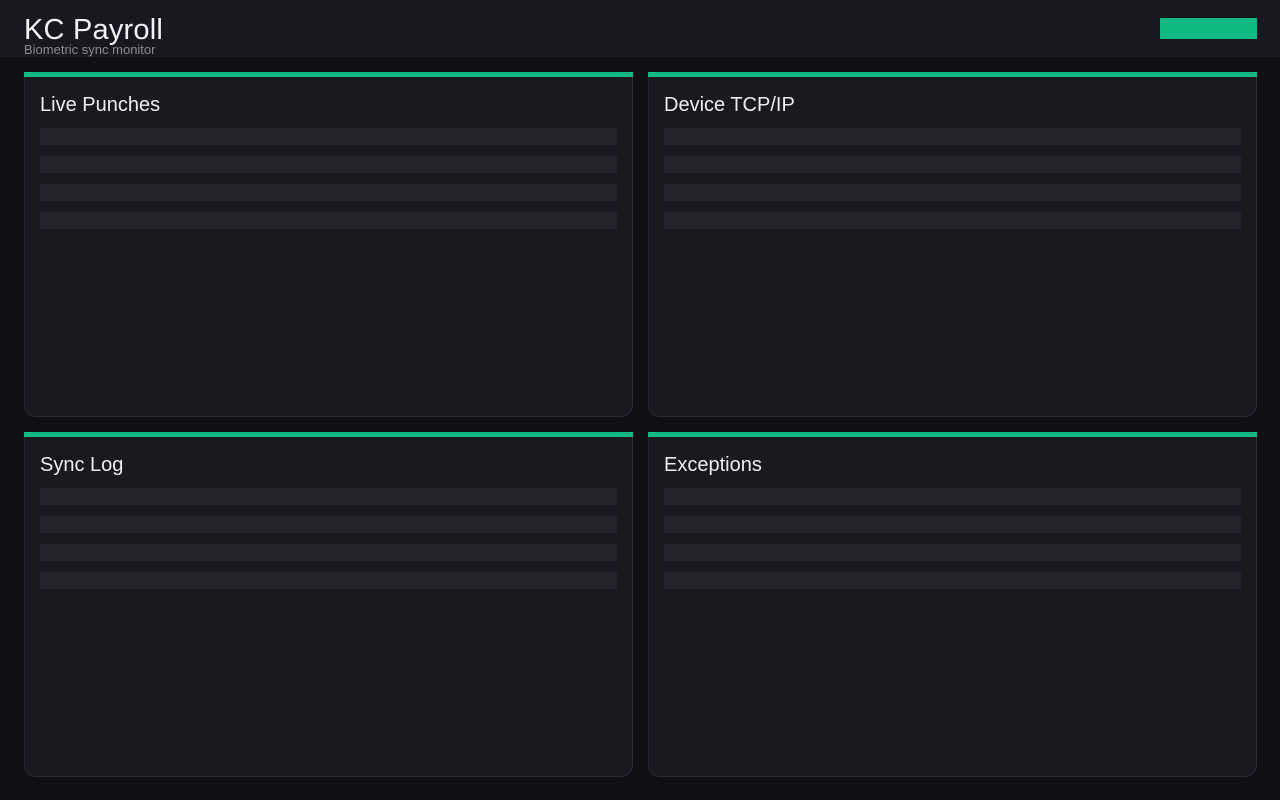 Image resolution: width=1280 pixels, height=800 pixels. Describe the element at coordinates (82, 465) in the screenshot. I see `panel-title: Sync Log` at that location.